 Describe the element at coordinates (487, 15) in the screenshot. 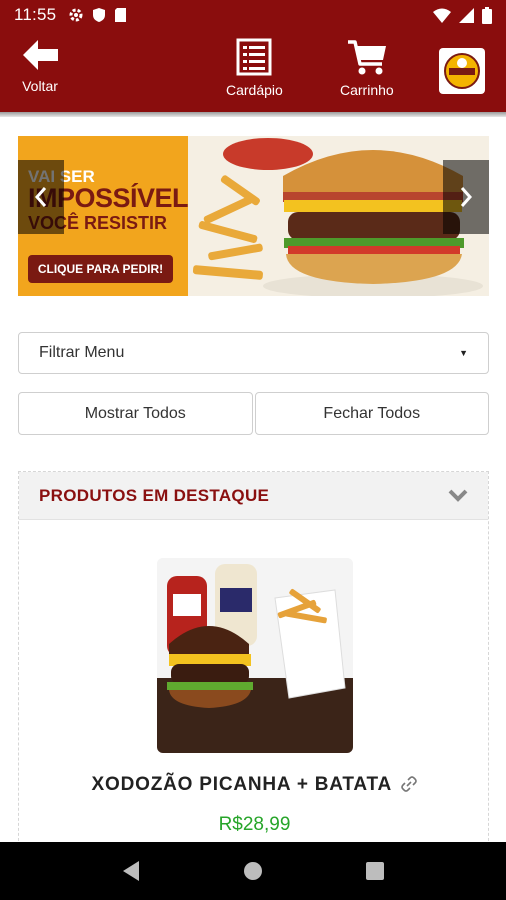

I see `battery-icon` at that location.